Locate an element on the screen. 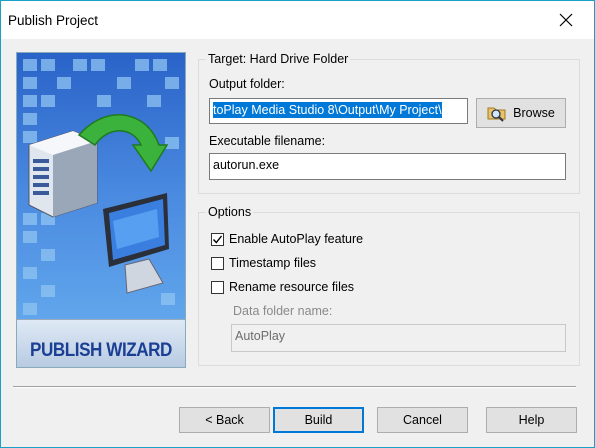 The image size is (595, 448). data-folder-value: AutoPlay is located at coordinates (260, 336).